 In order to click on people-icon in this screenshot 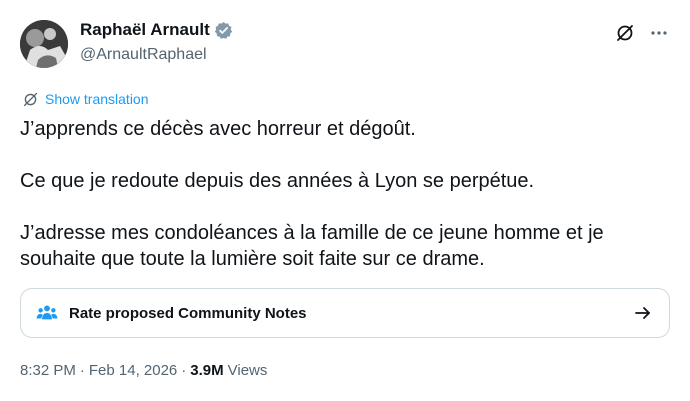, I will do `click(47, 313)`.